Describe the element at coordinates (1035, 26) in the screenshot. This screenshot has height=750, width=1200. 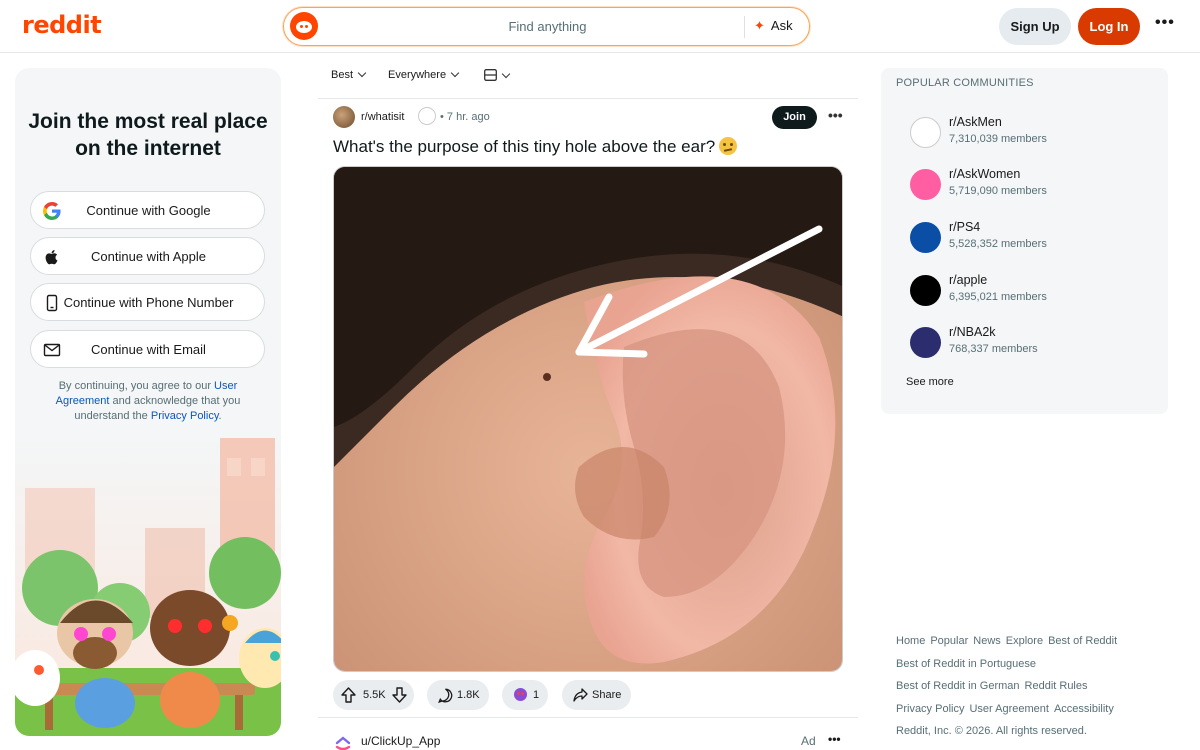
I see `sign-up-button: Sign Up` at that location.